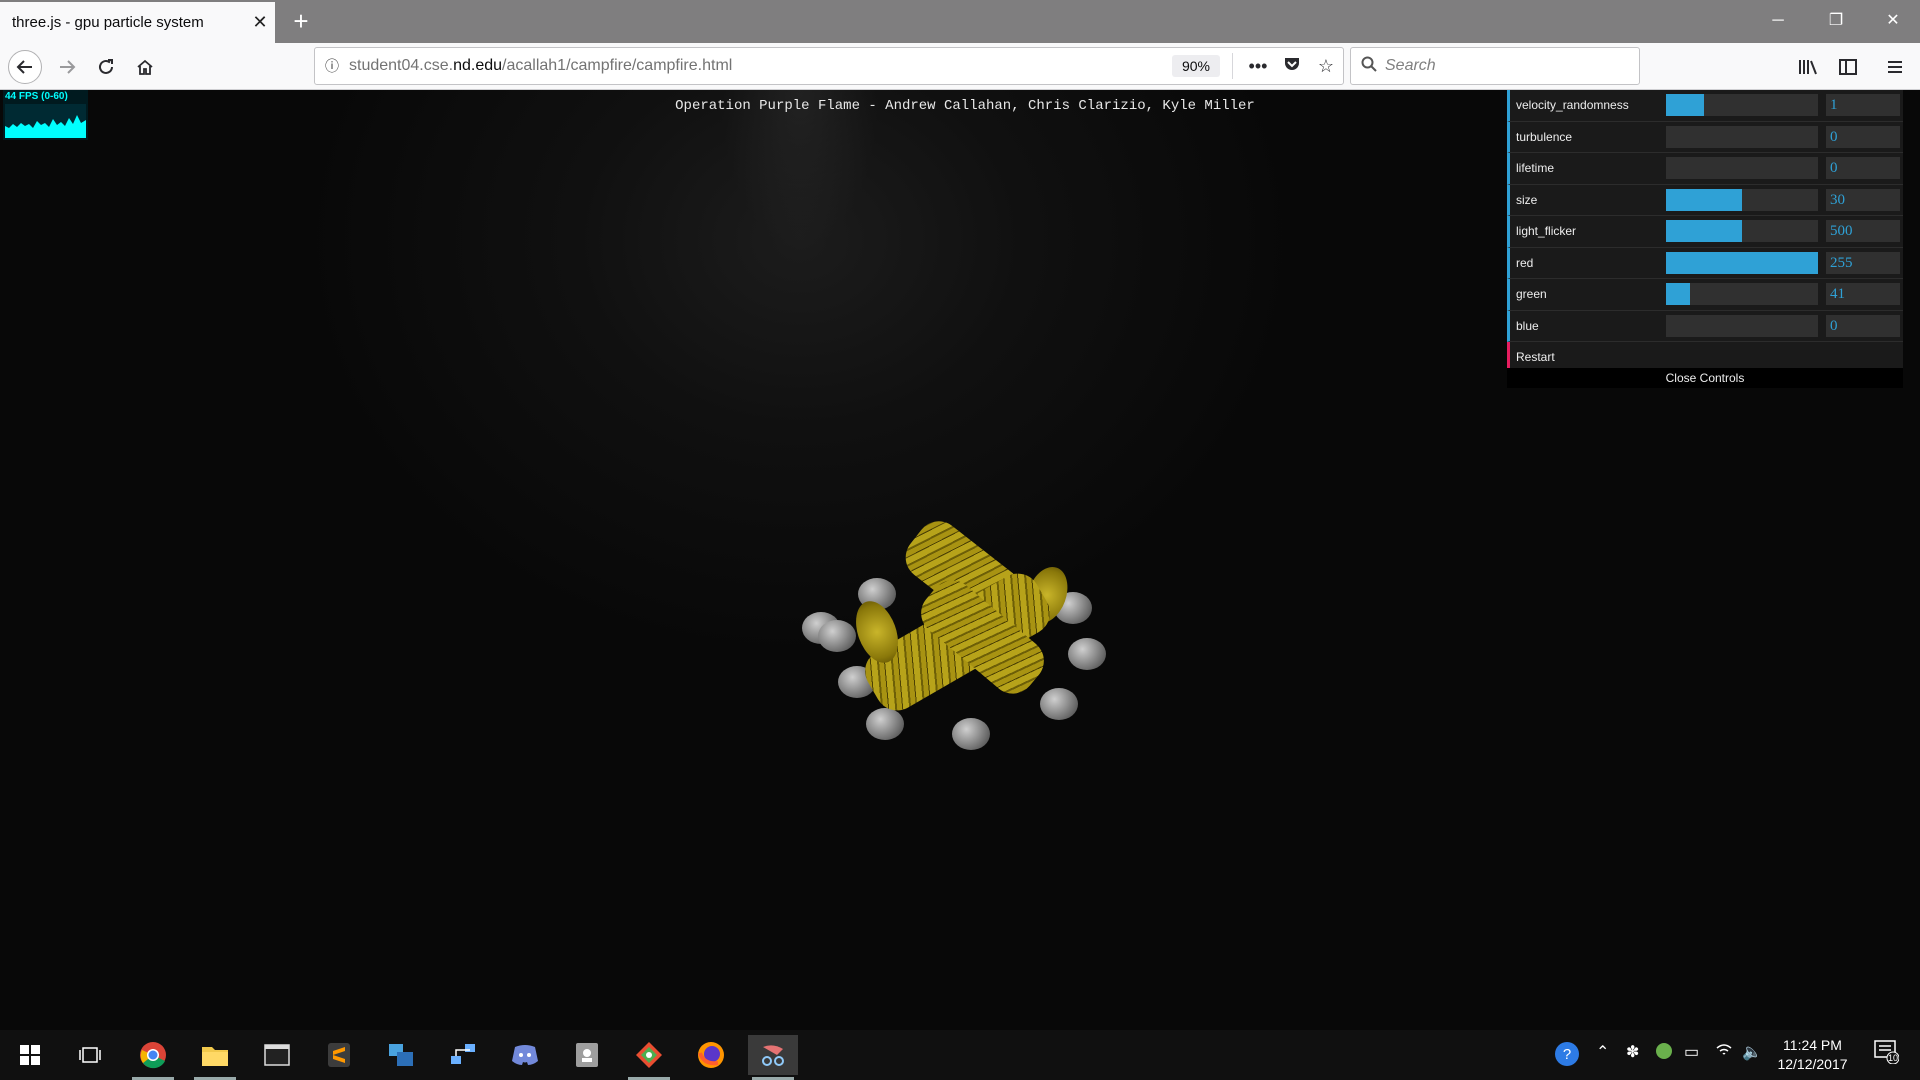  What do you see at coordinates (1632, 1052) in the screenshot?
I see `settings-tray-icon: ✽` at bounding box center [1632, 1052].